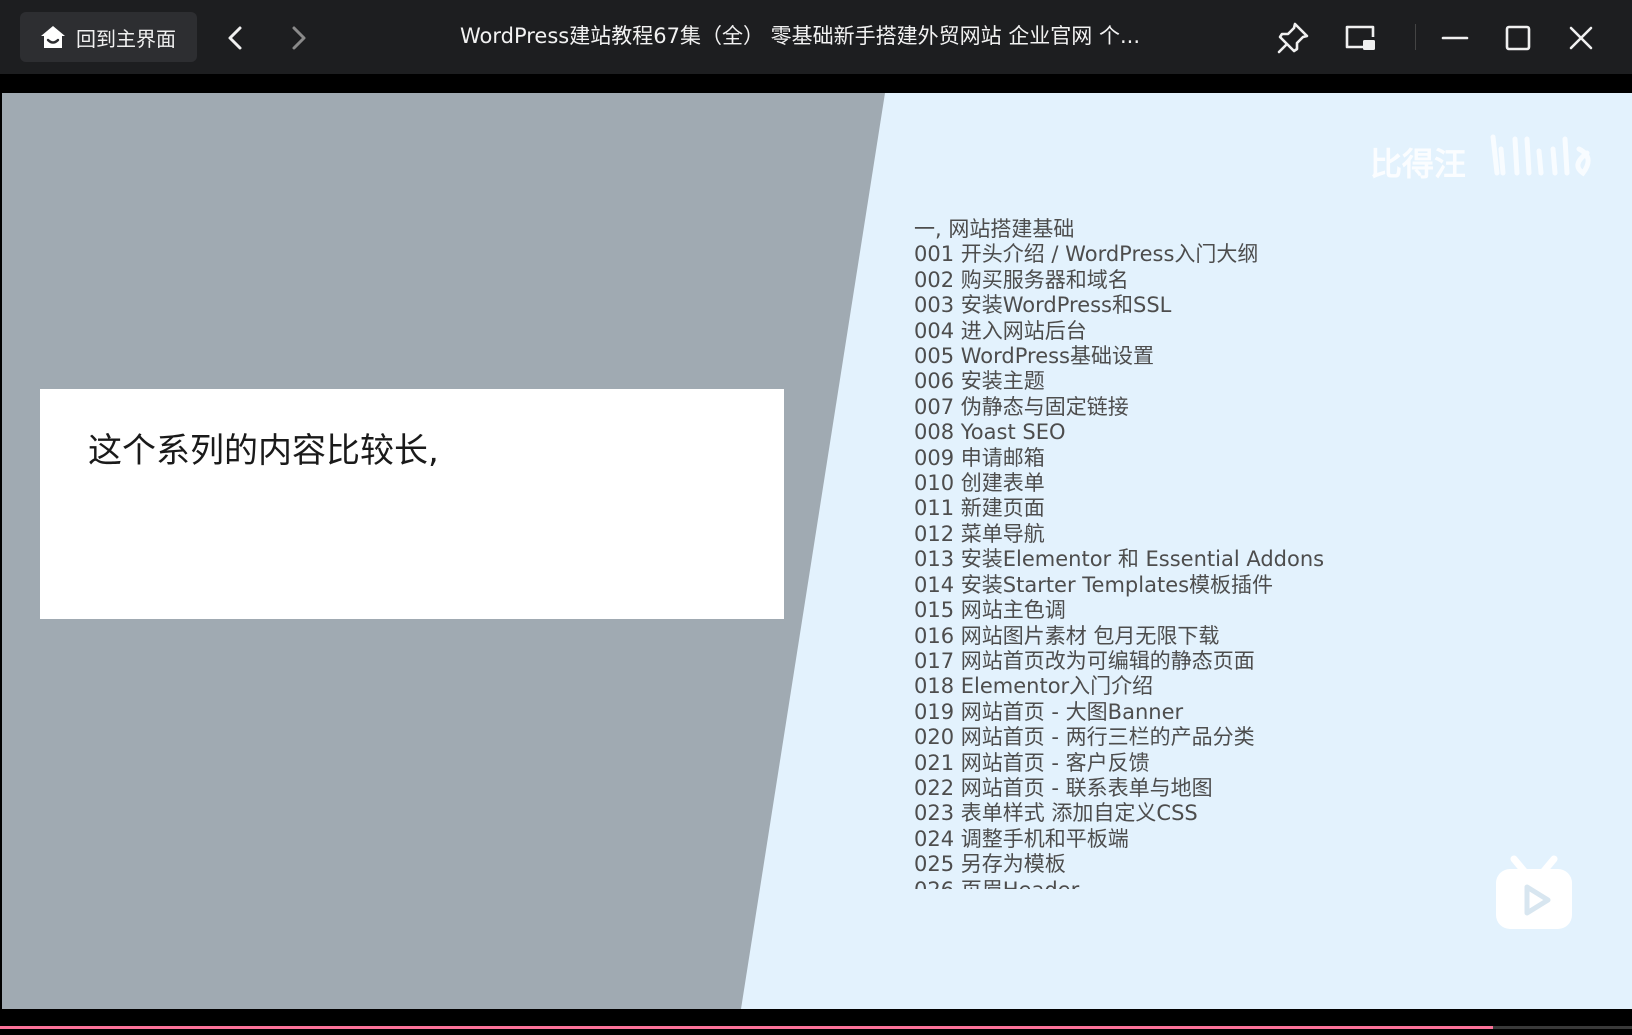 The width and height of the screenshot is (1632, 1035). Describe the element at coordinates (747, 1027) in the screenshot. I see `playback-progress-fill` at that location.